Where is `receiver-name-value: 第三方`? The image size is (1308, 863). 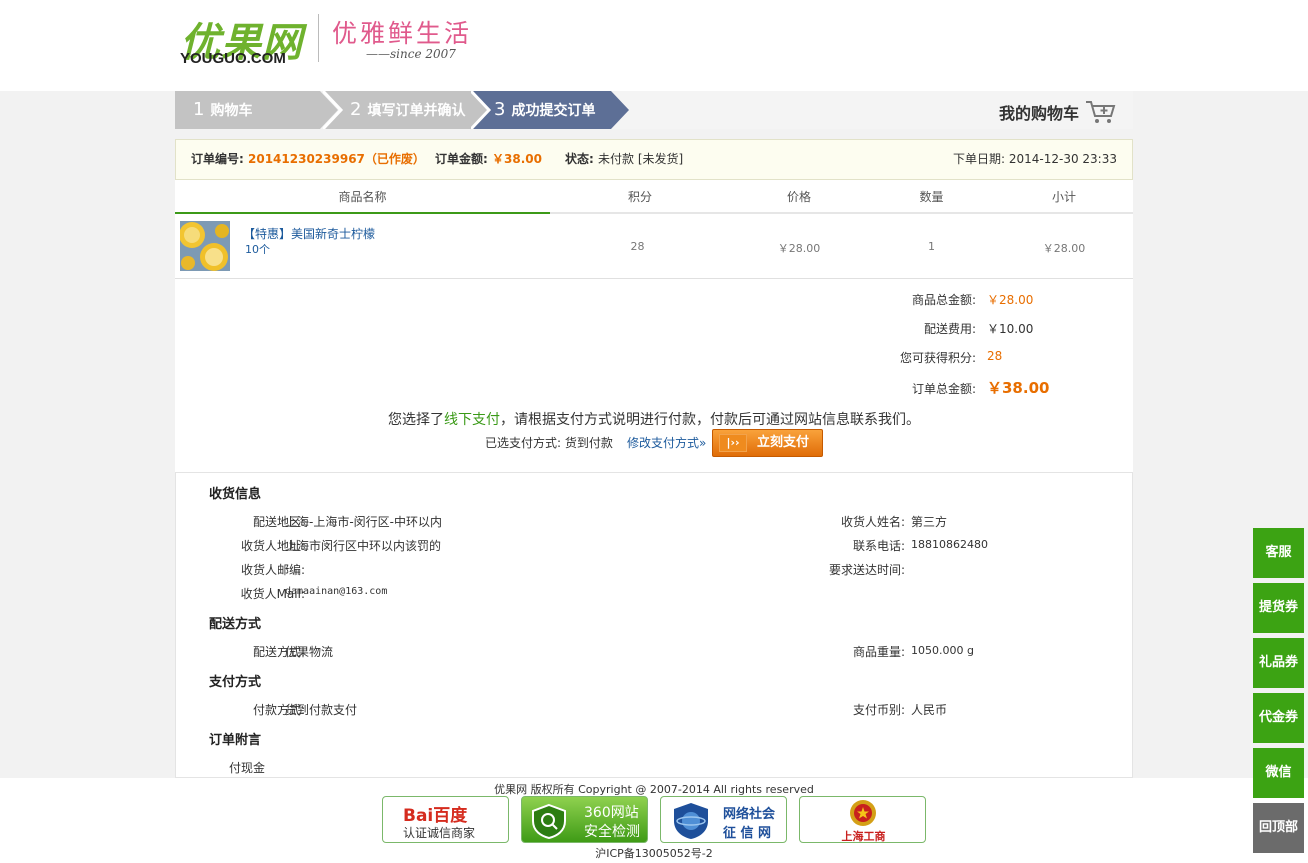
receiver-name-value: 第三方 is located at coordinates (929, 522).